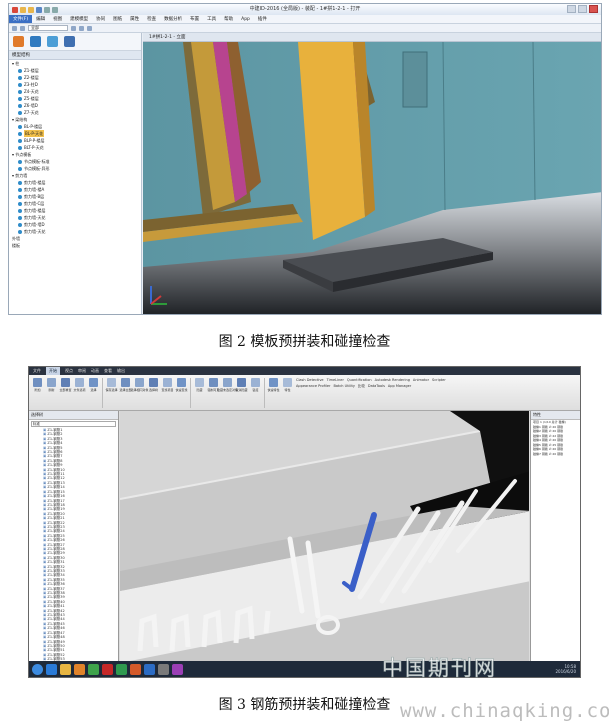 The height and width of the screenshot is (723, 609). What do you see at coordinates (76, 161) in the screenshot?
I see `tree-item: 节点模板-标准` at bounding box center [76, 161].